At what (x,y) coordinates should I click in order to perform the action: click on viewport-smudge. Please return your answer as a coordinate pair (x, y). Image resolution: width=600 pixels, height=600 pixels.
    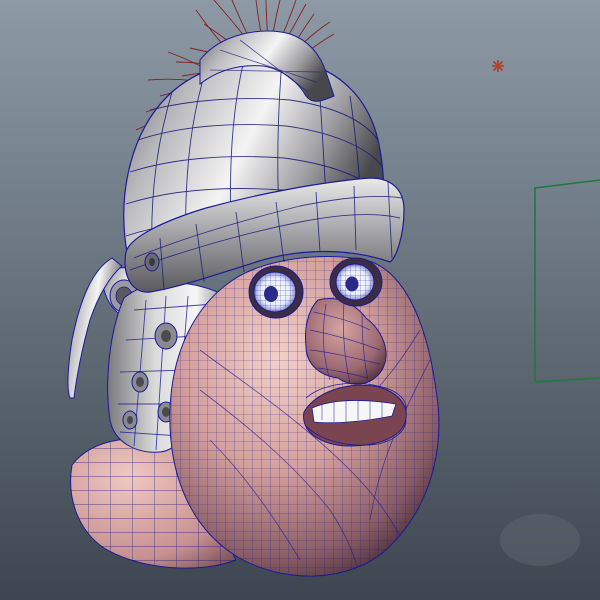
    Looking at the image, I should click on (540, 540).